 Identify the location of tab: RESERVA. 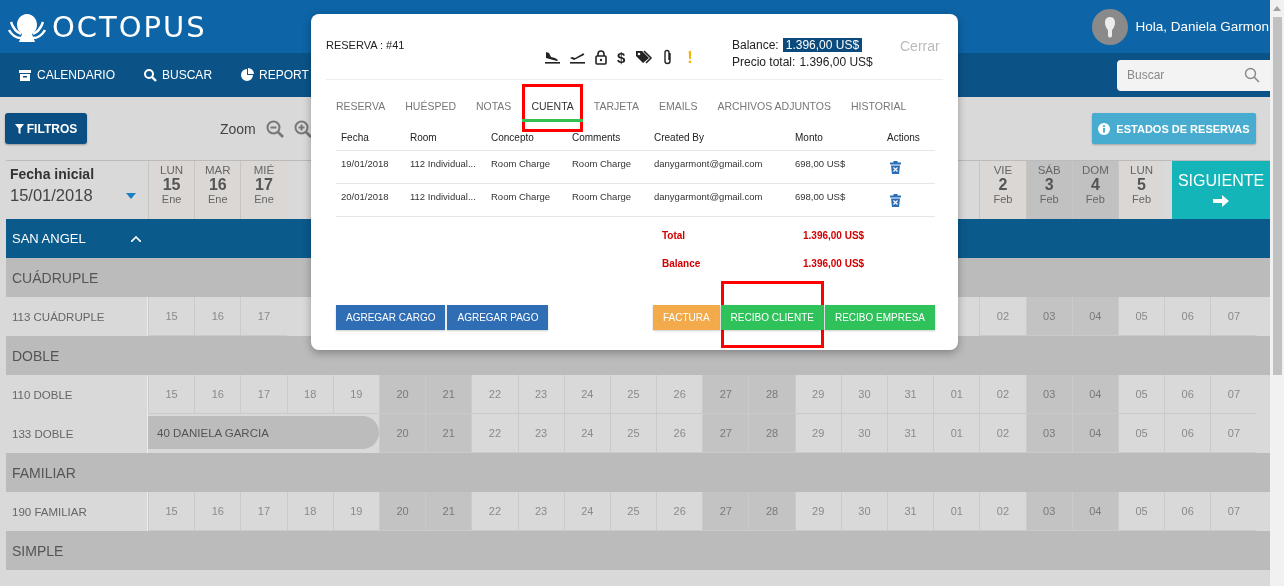
(361, 108).